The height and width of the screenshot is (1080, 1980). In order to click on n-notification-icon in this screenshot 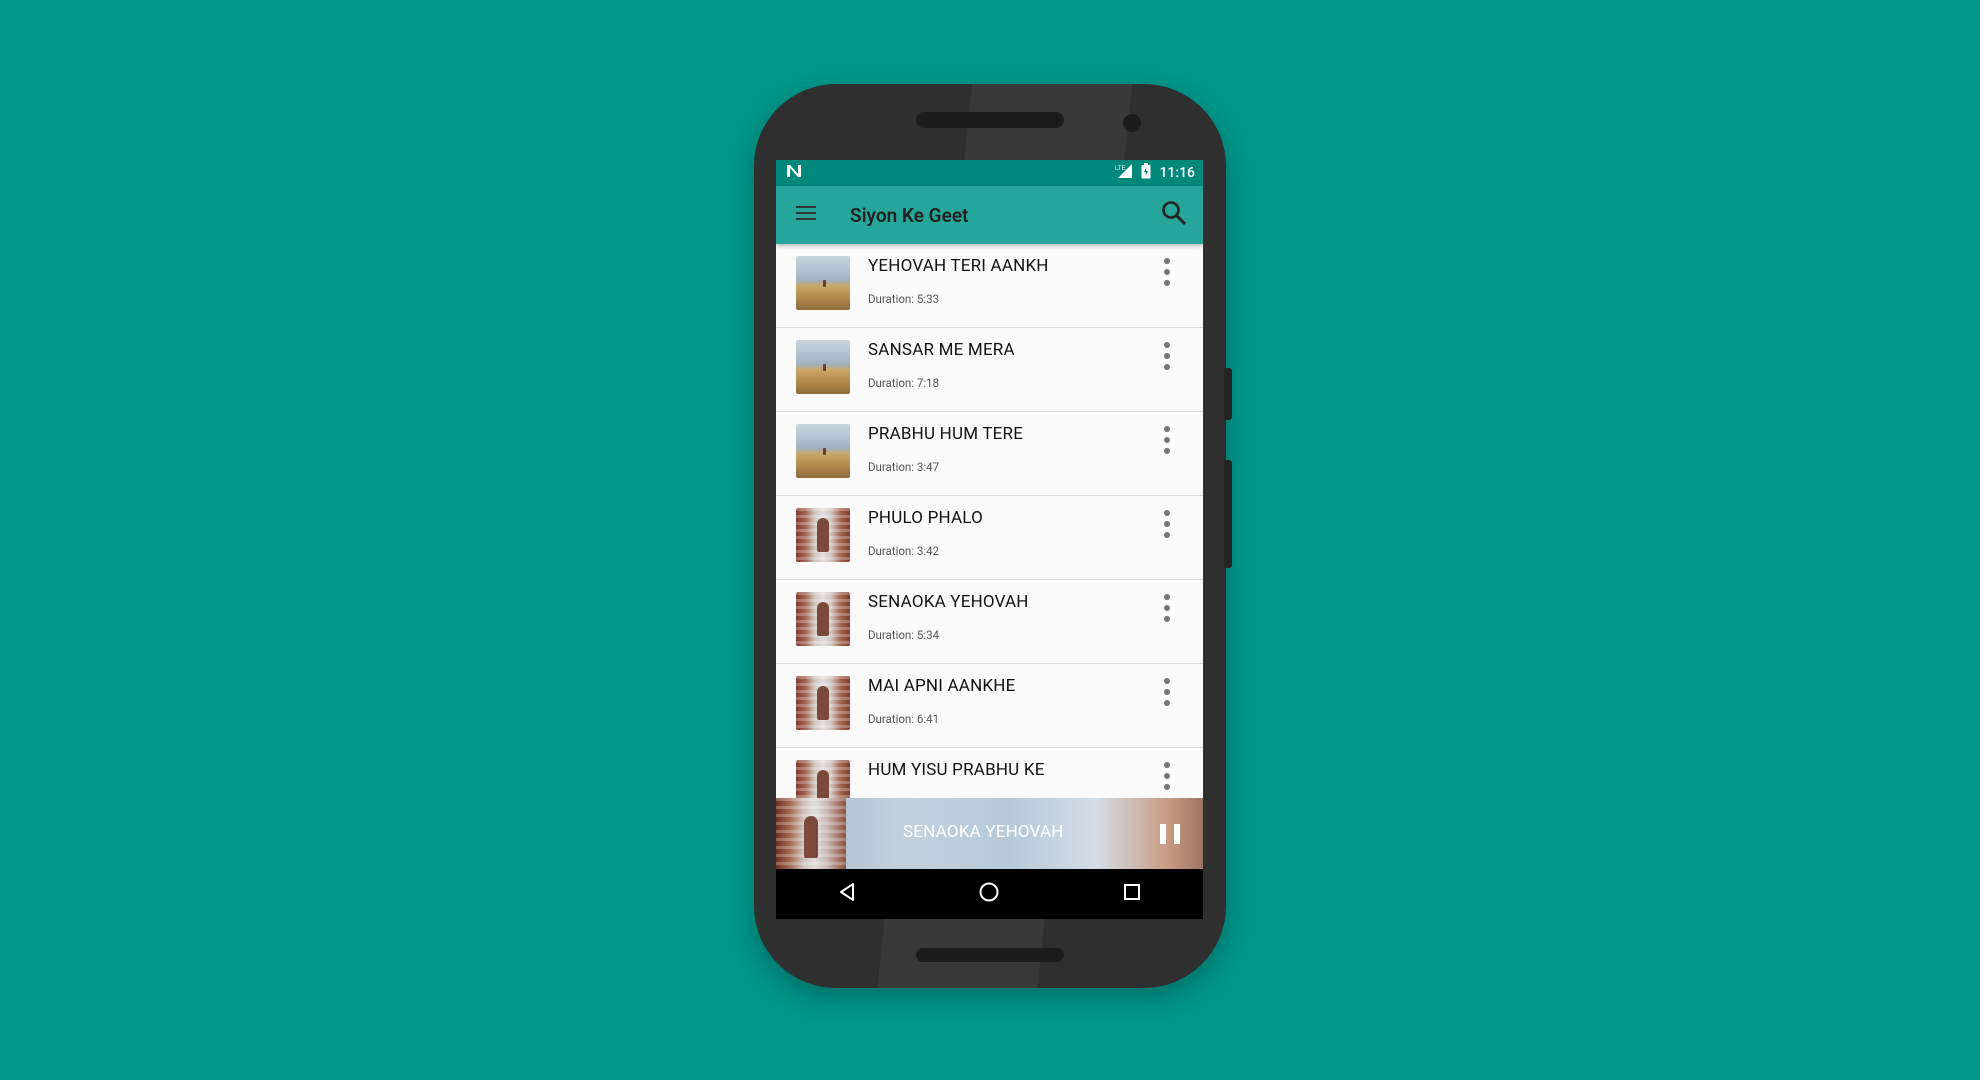, I will do `click(794, 173)`.